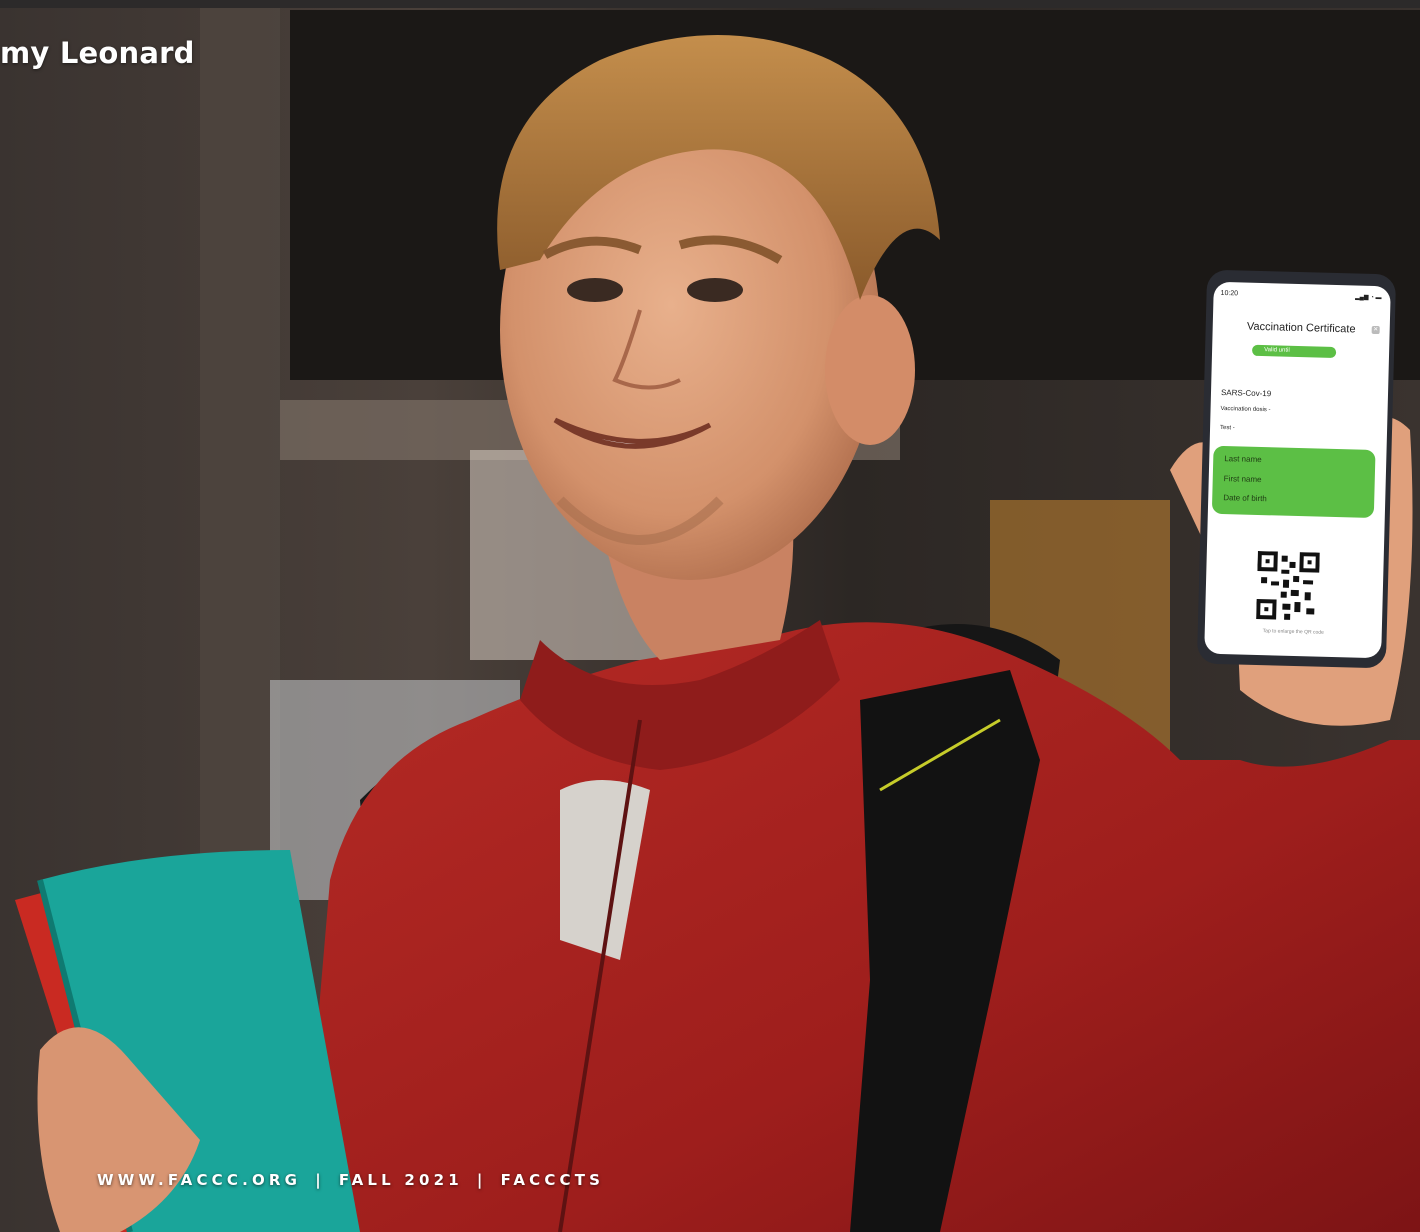 This screenshot has height=1232, width=1420. What do you see at coordinates (552, 1180) in the screenshot?
I see `footer-publication: FACCCTS` at bounding box center [552, 1180].